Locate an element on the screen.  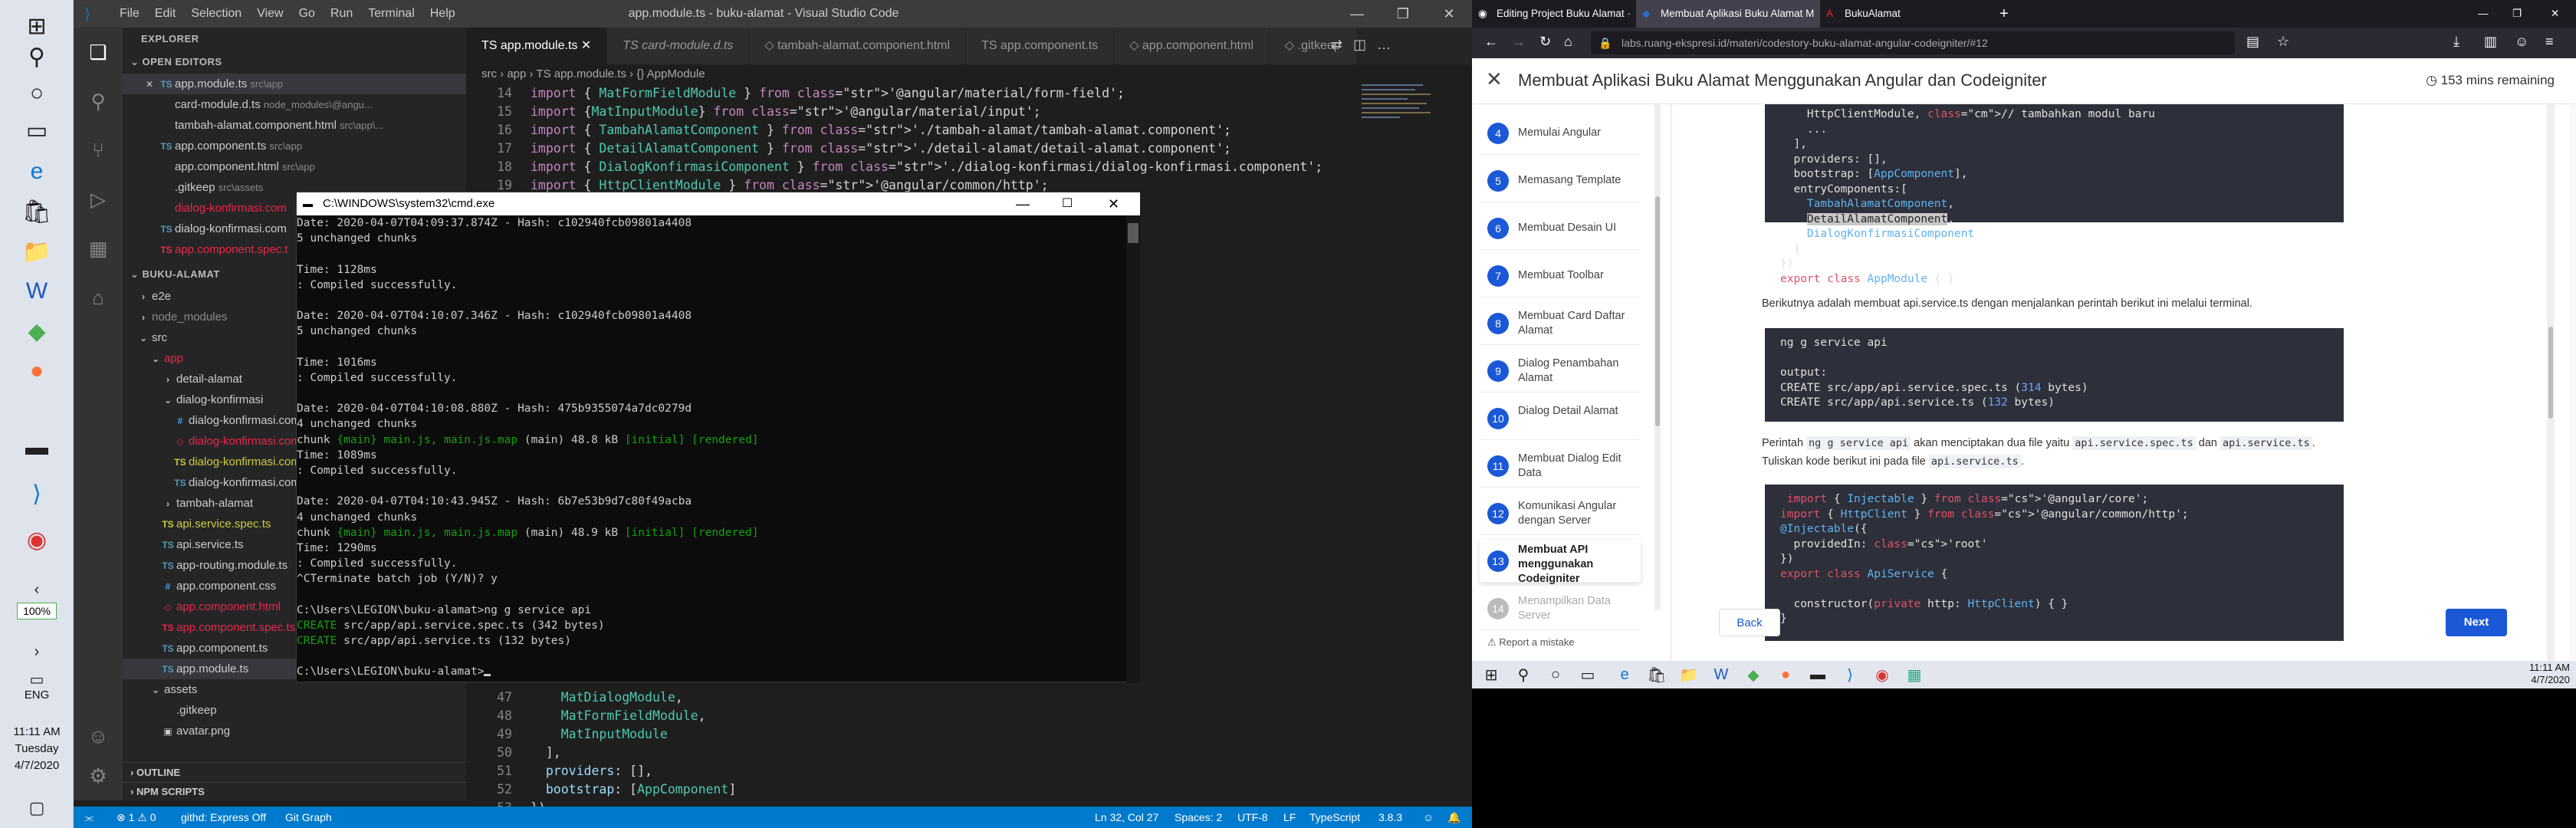
tab-card-module: TS card-module.d.ts is located at coordinates (678, 46).